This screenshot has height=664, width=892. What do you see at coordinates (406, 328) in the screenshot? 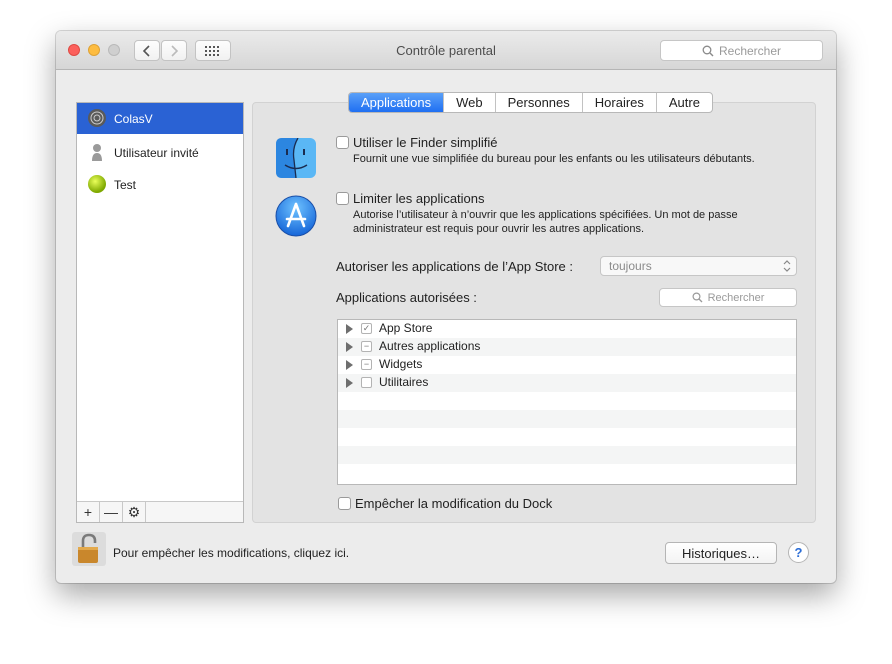
I see `app-name: App Store` at bounding box center [406, 328].